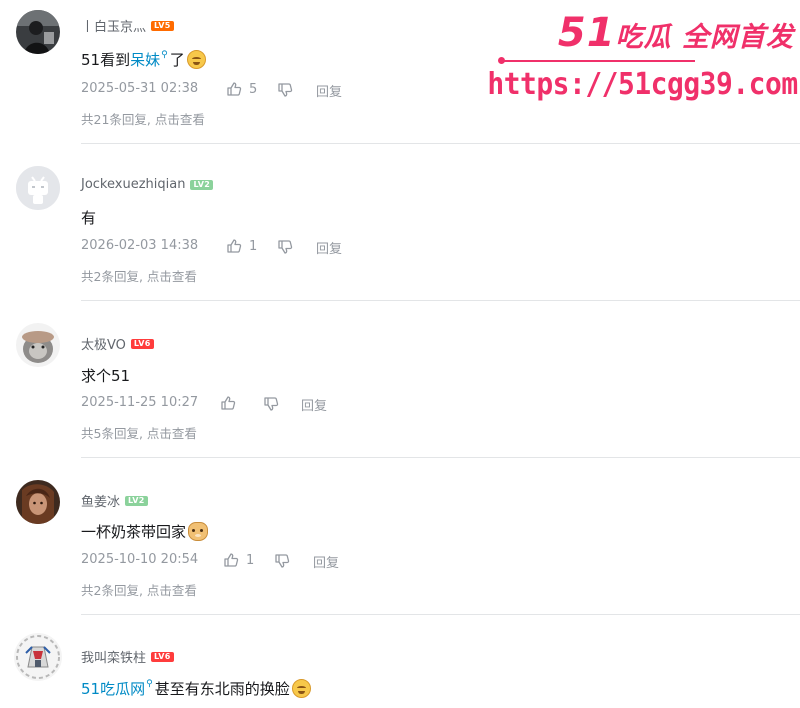 The height and width of the screenshot is (708, 800). What do you see at coordinates (198, 531) in the screenshot?
I see `doge-emoji-icon` at bounding box center [198, 531].